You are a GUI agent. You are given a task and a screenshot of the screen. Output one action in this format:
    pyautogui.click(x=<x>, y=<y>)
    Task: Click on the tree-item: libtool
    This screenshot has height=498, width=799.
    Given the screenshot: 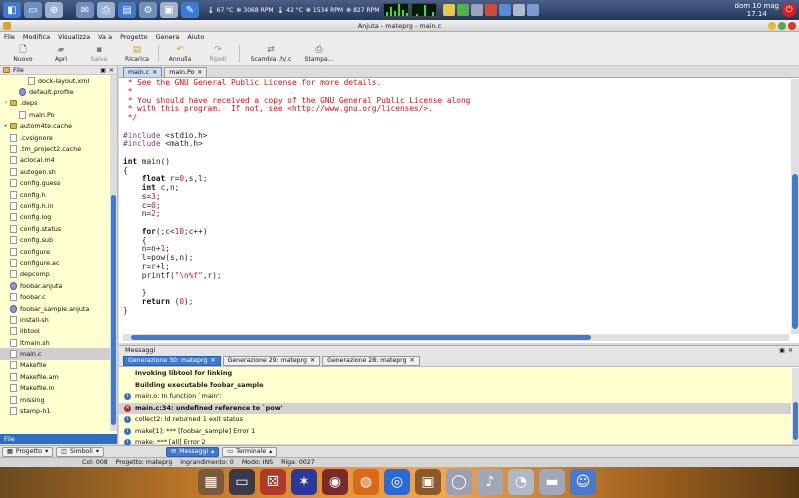 What is the action you would take?
    pyautogui.click(x=55, y=331)
    